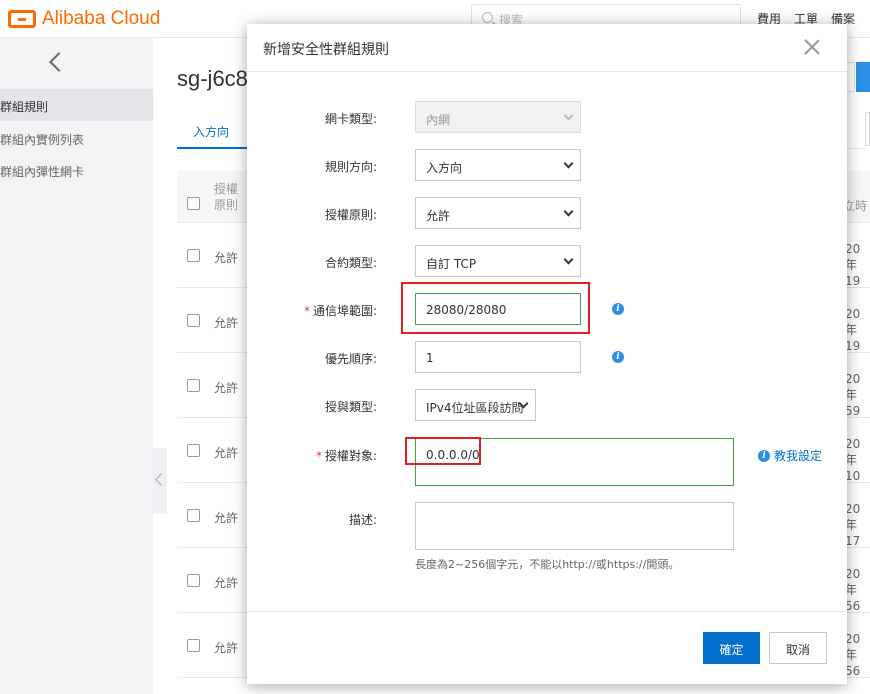  Describe the element at coordinates (350, 407) in the screenshot. I see `auth-type-label: 授與類型:` at that location.